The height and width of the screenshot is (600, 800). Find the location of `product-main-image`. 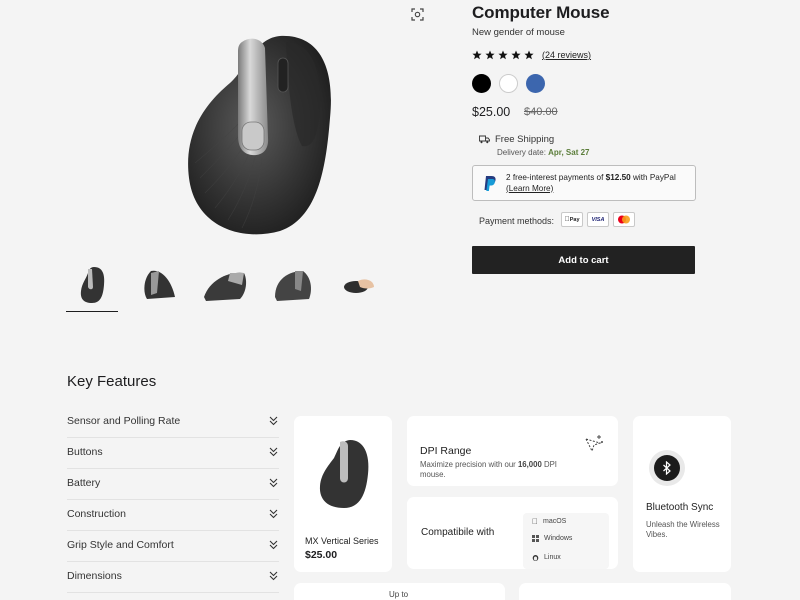

product-main-image is located at coordinates (260, 133).